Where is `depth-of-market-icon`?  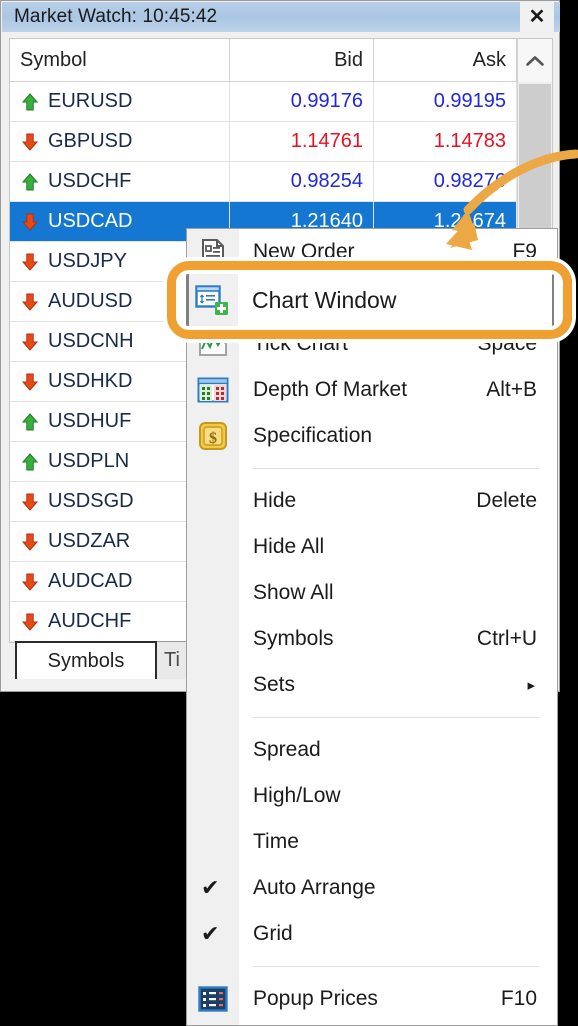
depth-of-market-icon is located at coordinates (213, 390).